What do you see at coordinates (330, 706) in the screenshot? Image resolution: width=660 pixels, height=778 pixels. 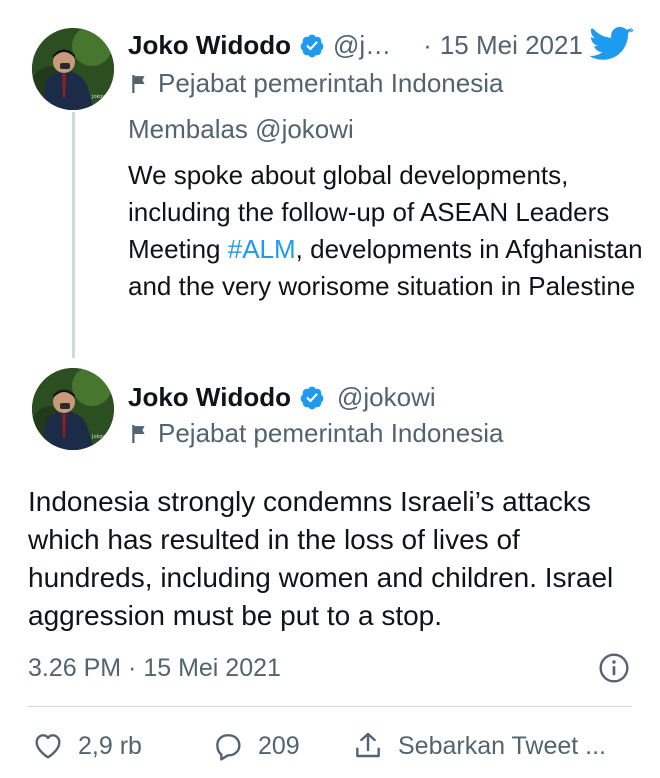 I see `divider` at bounding box center [330, 706].